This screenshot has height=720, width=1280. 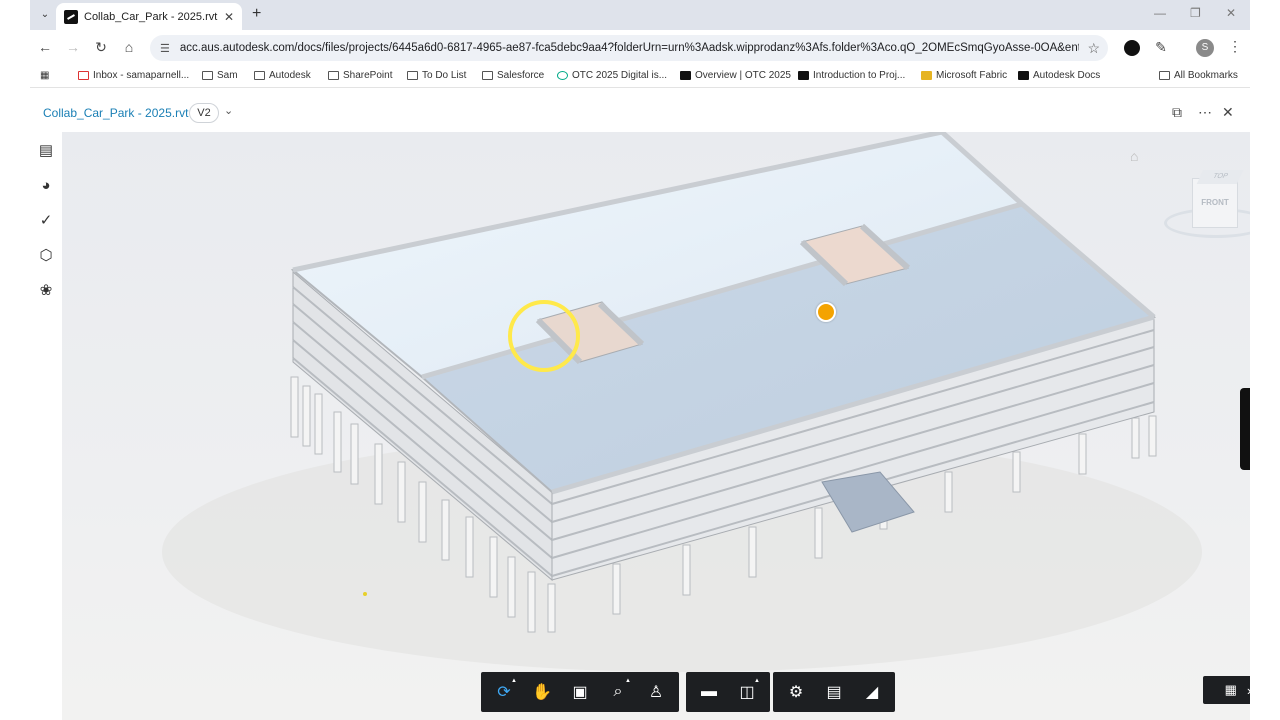 I want to click on bookmark-overview-otc: Overview | OTC 2025, so click(x=735, y=75).